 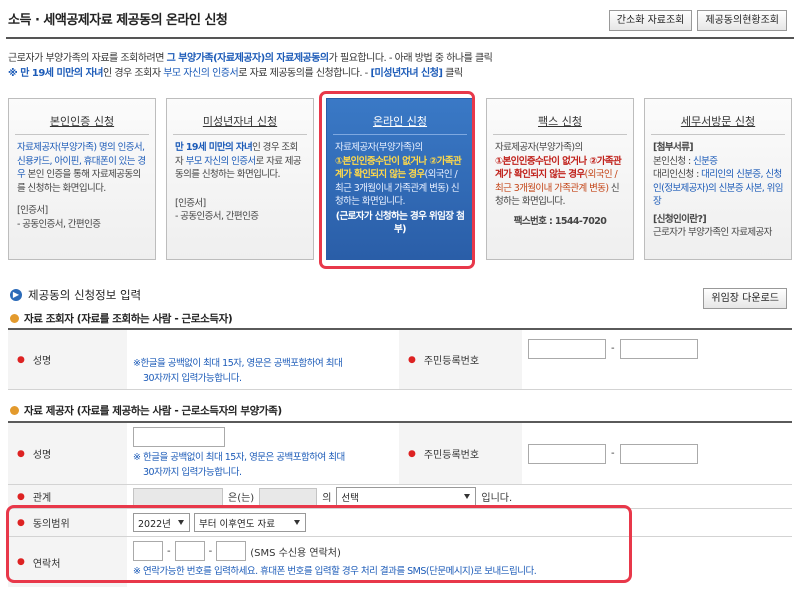 I want to click on provider-rrn-cell: -, so click(x=657, y=453).